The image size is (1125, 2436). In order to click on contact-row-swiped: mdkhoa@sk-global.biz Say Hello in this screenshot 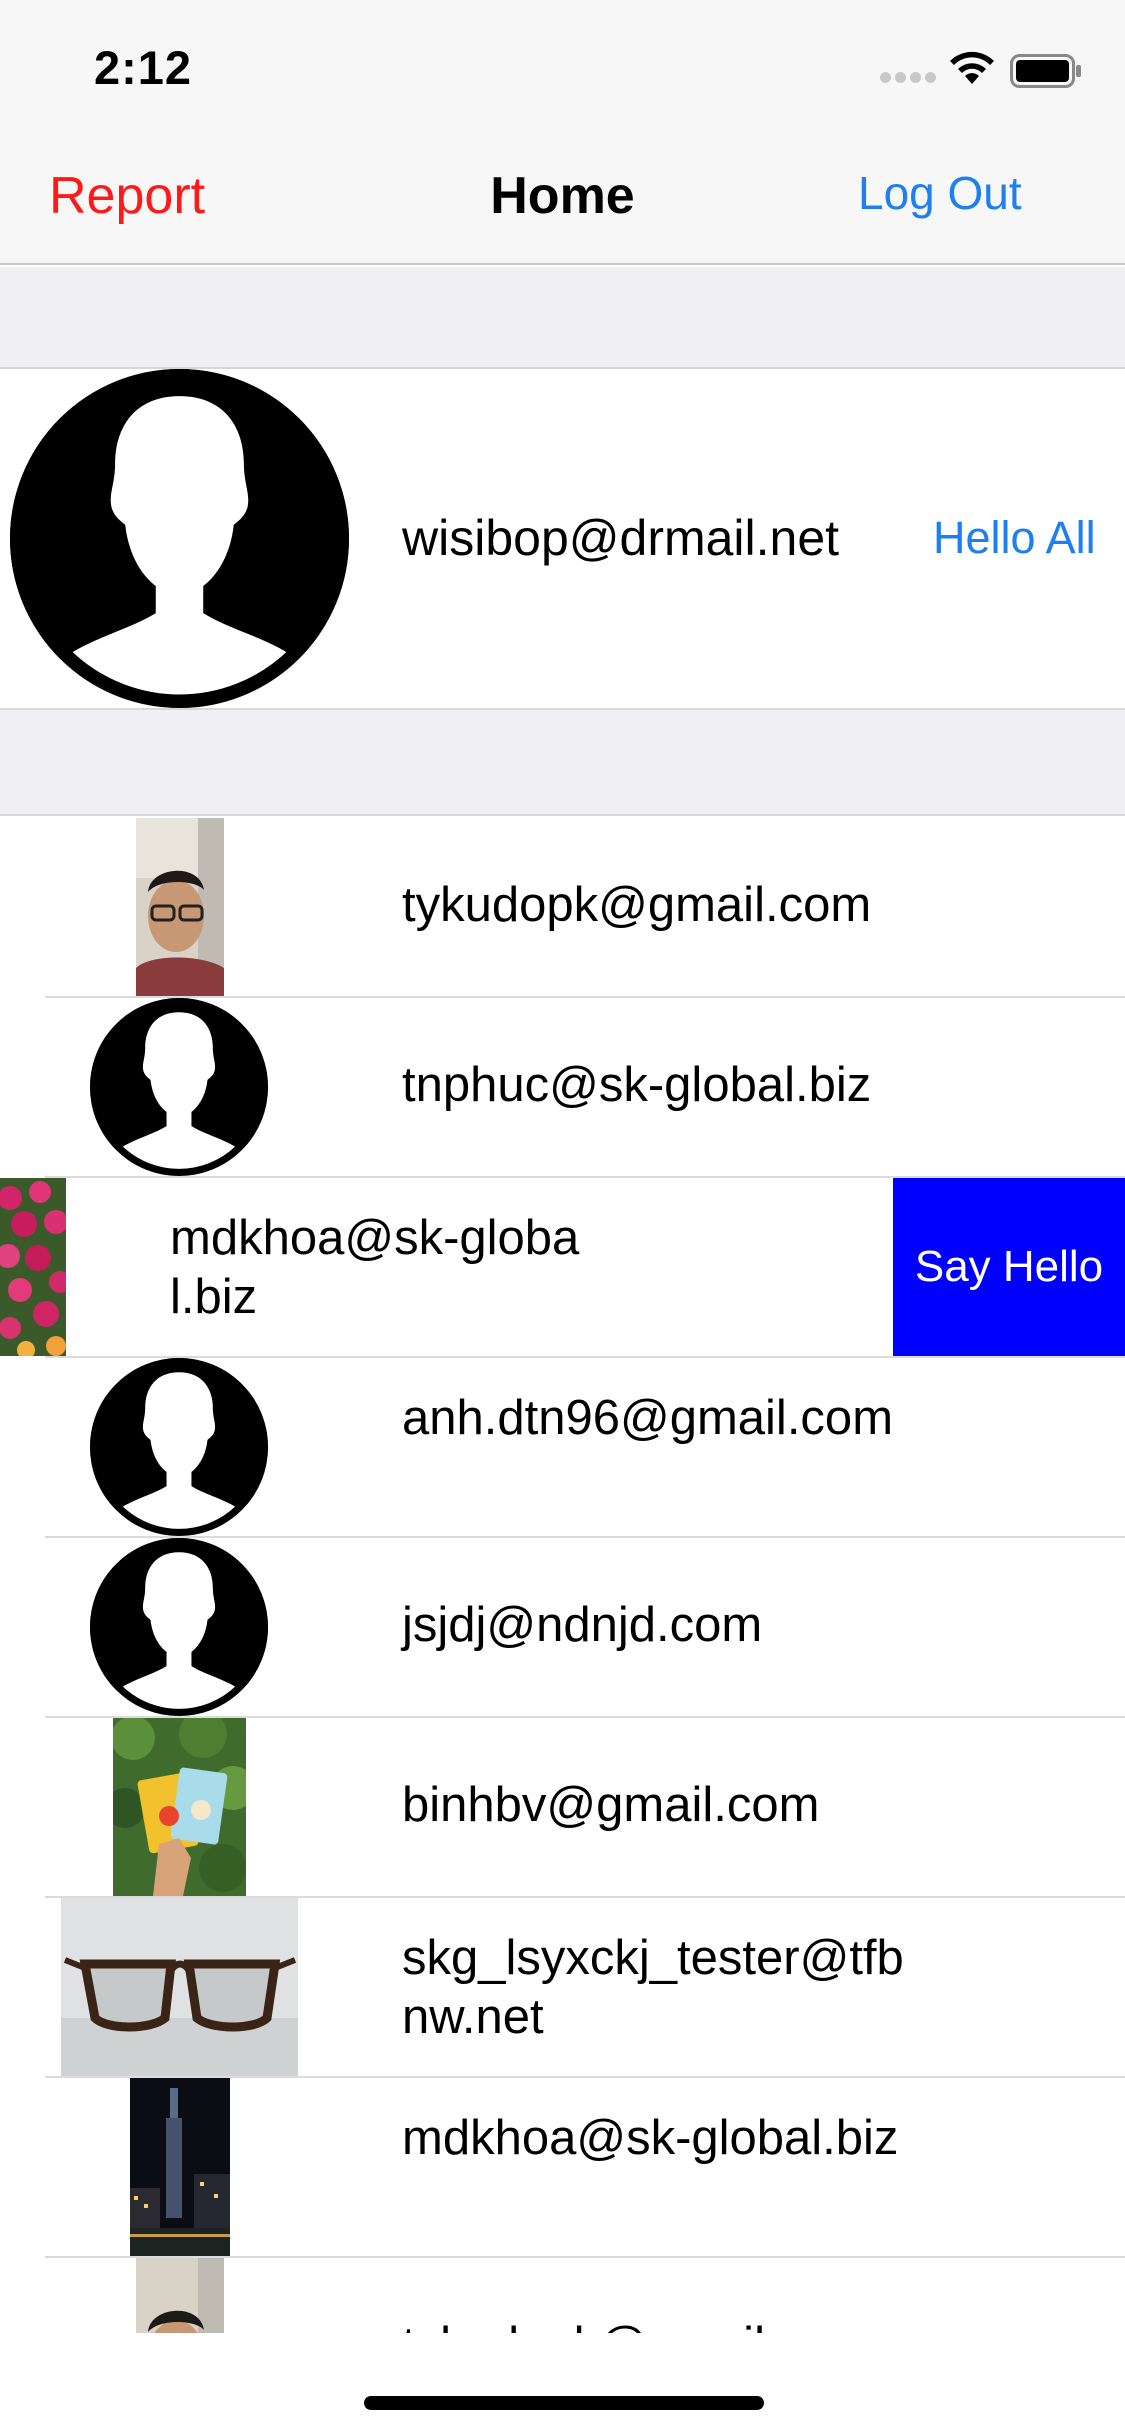, I will do `click(562, 1268)`.